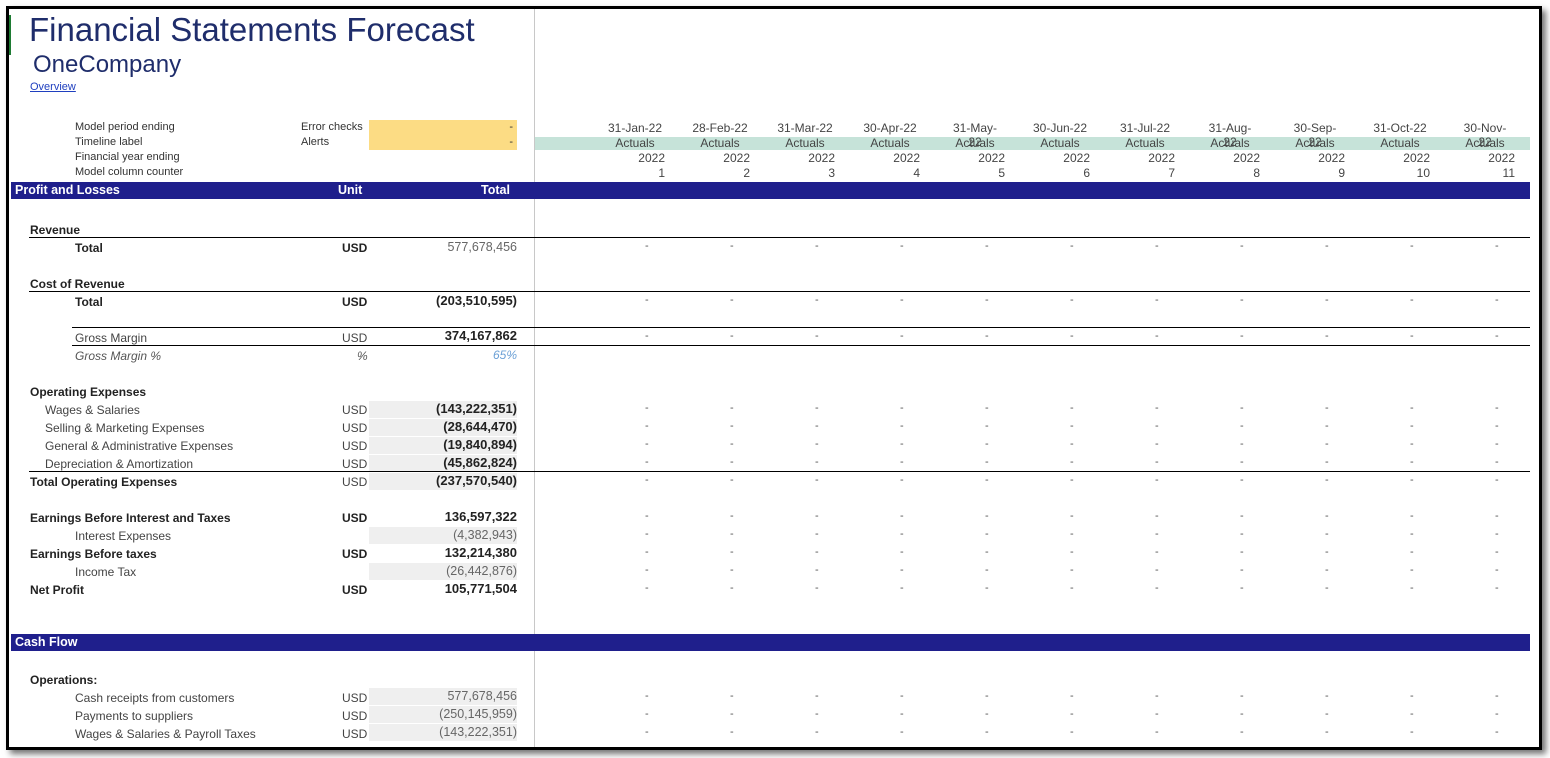  What do you see at coordinates (480, 444) in the screenshot?
I see `ga-value: (19,840,894)` at bounding box center [480, 444].